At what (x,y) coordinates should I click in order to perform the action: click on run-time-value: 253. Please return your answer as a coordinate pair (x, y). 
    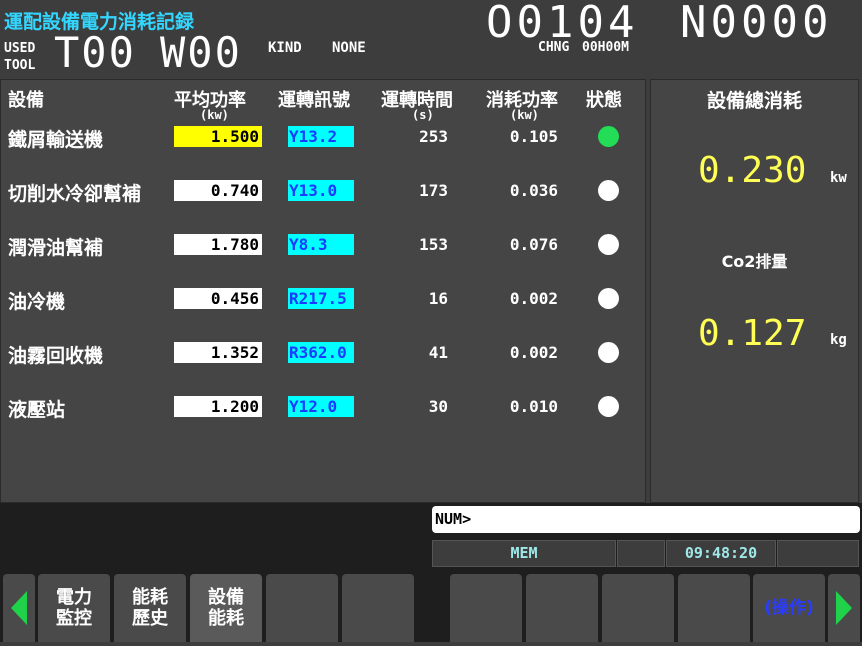
    Looking at the image, I should click on (433, 136).